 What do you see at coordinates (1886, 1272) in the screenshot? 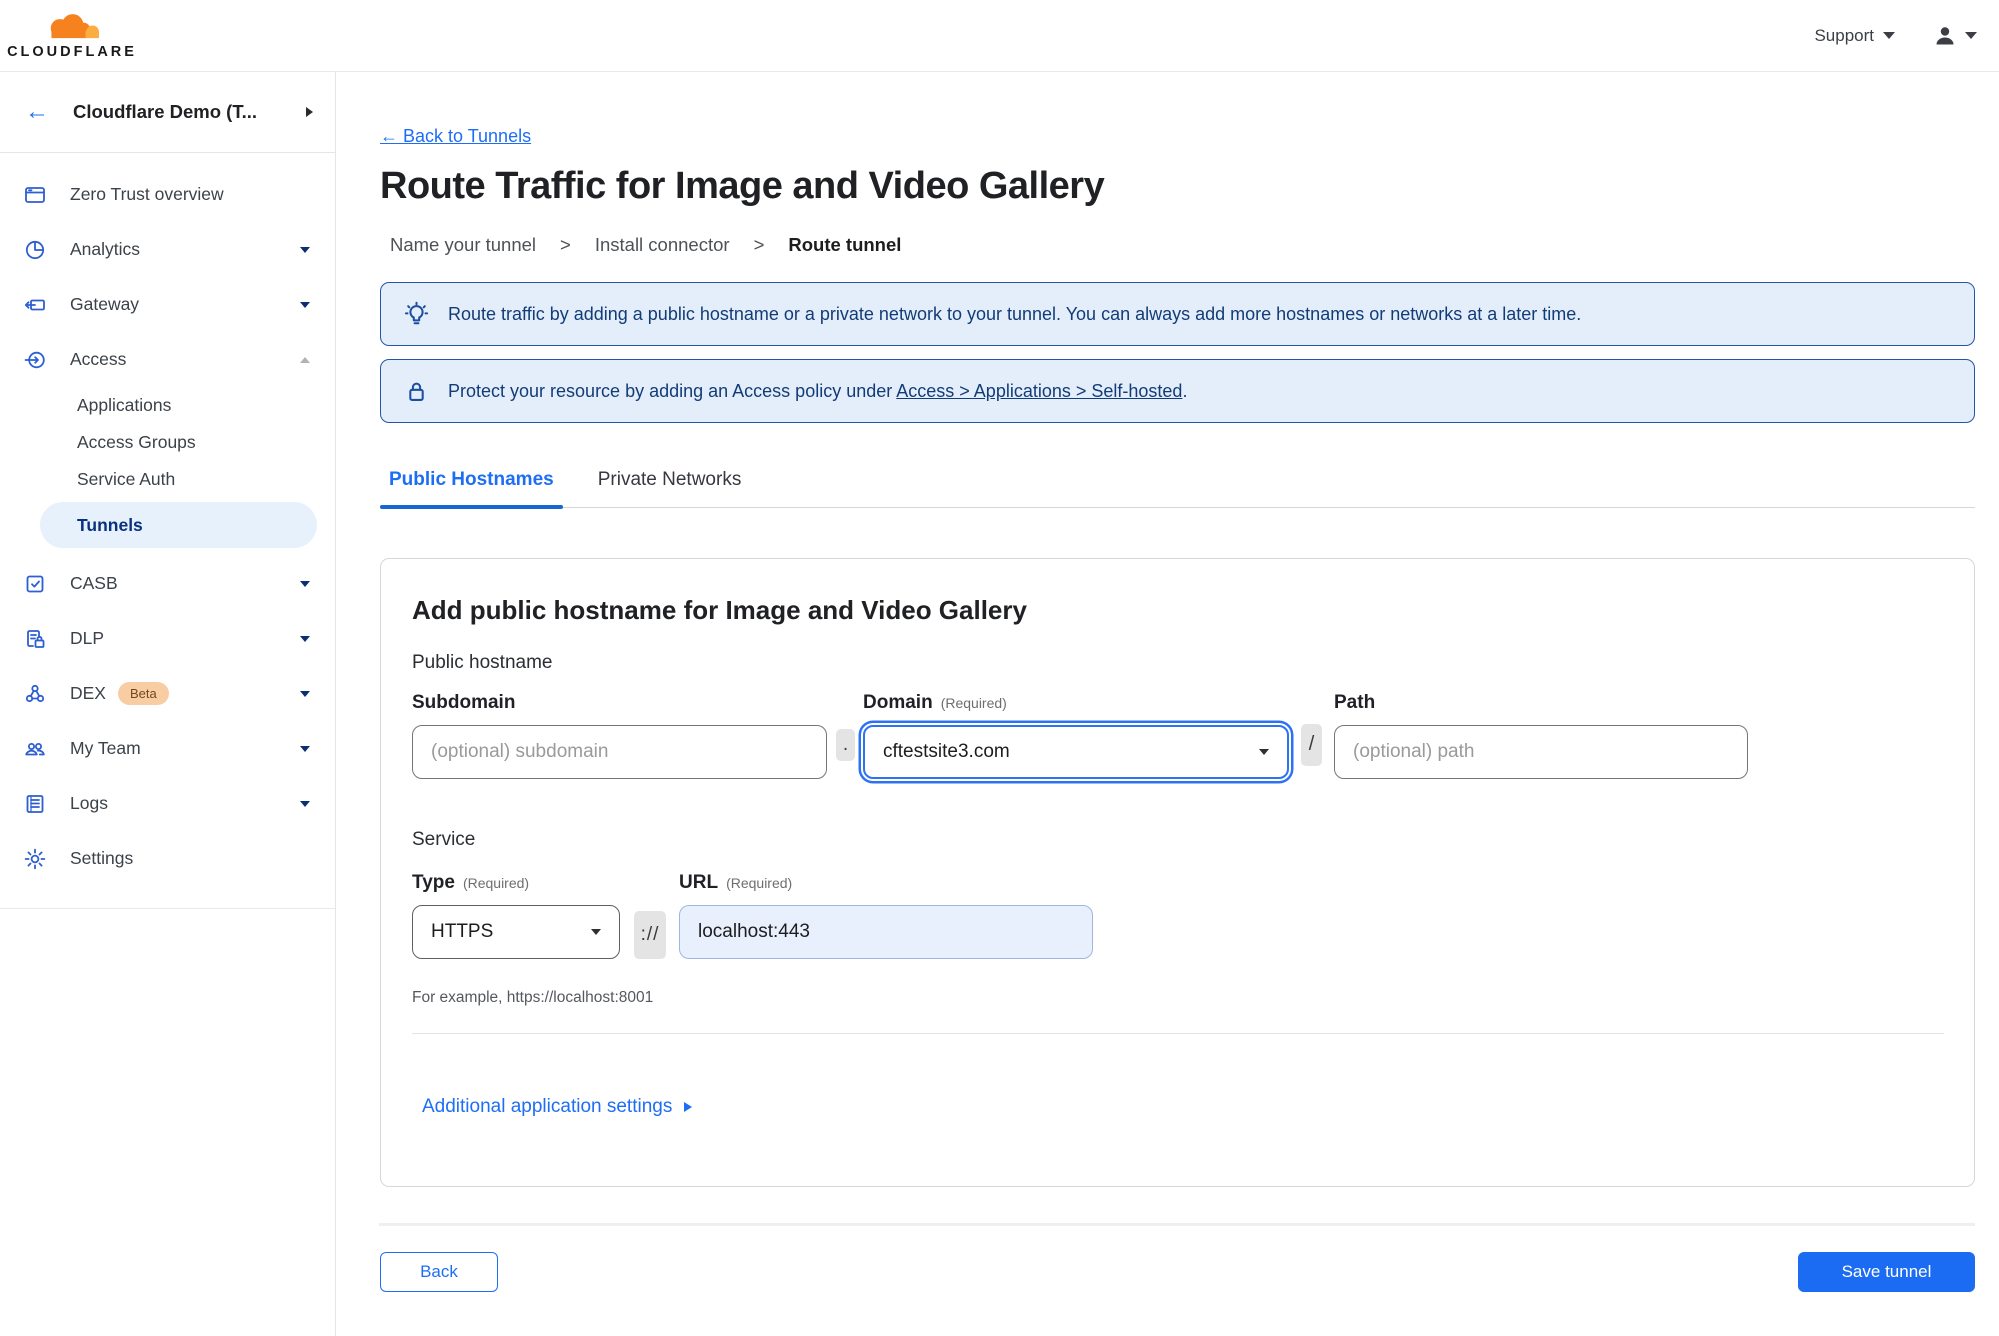
I see `save-tunnel-button: Save tunnel` at bounding box center [1886, 1272].